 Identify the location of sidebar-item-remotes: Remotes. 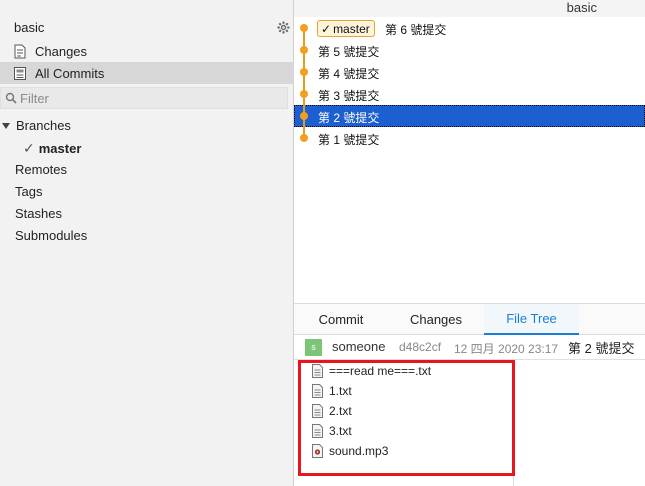
(41, 169).